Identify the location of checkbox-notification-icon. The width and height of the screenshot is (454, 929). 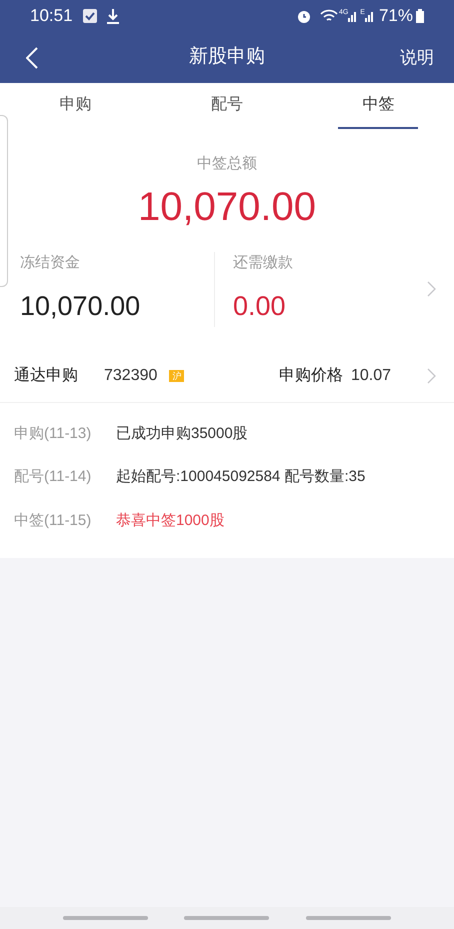
(89, 16).